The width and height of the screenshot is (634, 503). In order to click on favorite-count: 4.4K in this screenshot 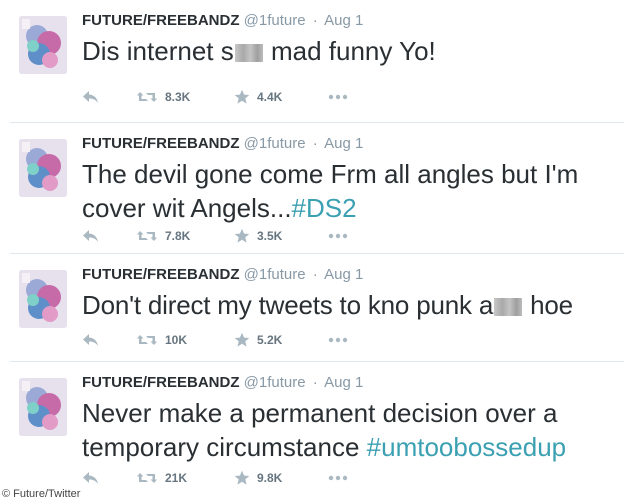, I will do `click(270, 97)`.